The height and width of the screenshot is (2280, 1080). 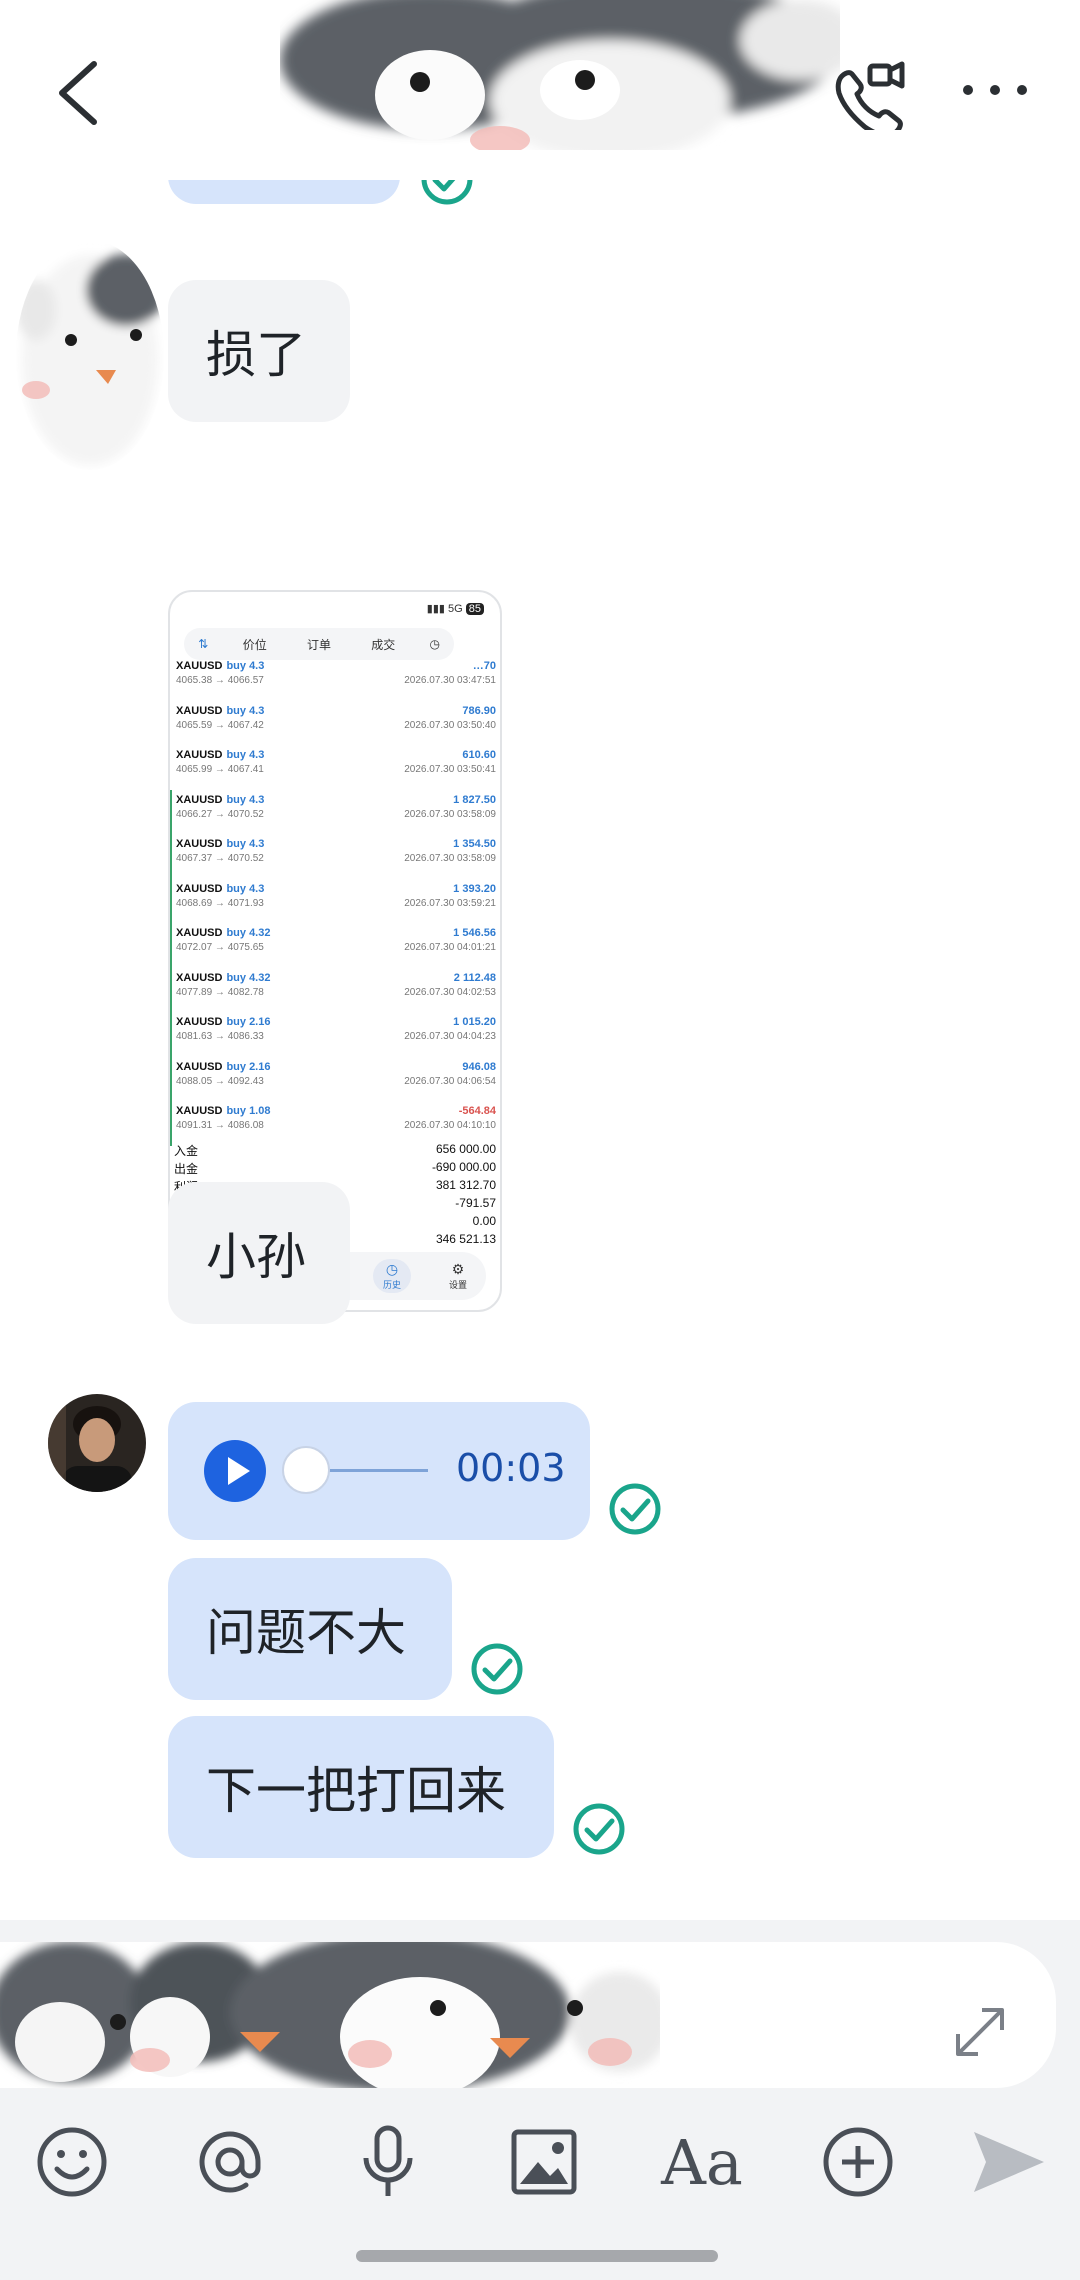 What do you see at coordinates (435, 609) in the screenshot?
I see `signal-icon: ▮▮▮` at bounding box center [435, 609].